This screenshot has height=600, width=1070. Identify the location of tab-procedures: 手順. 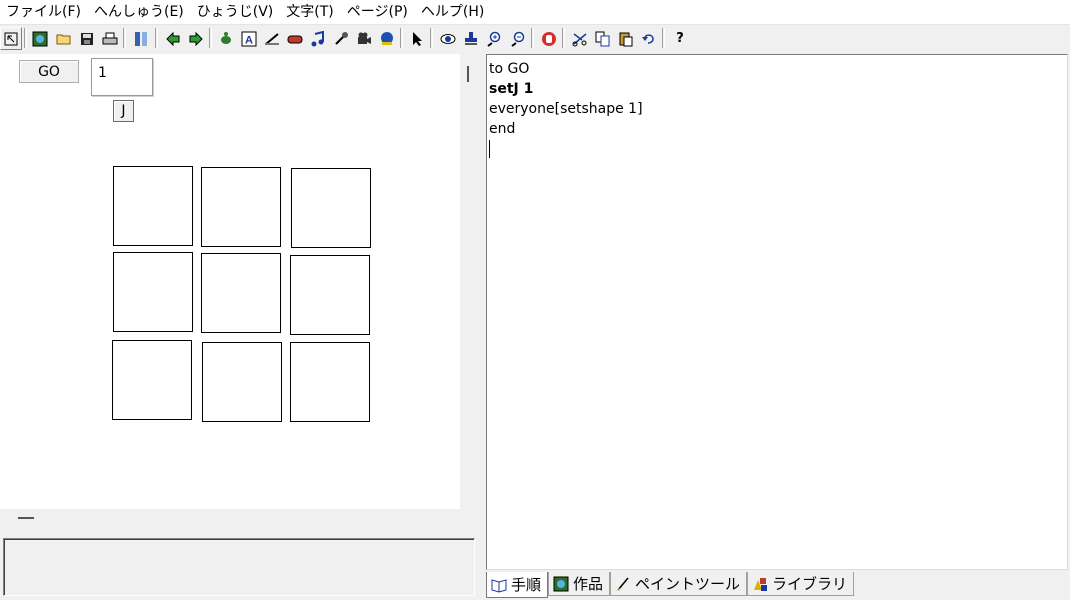
(517, 585).